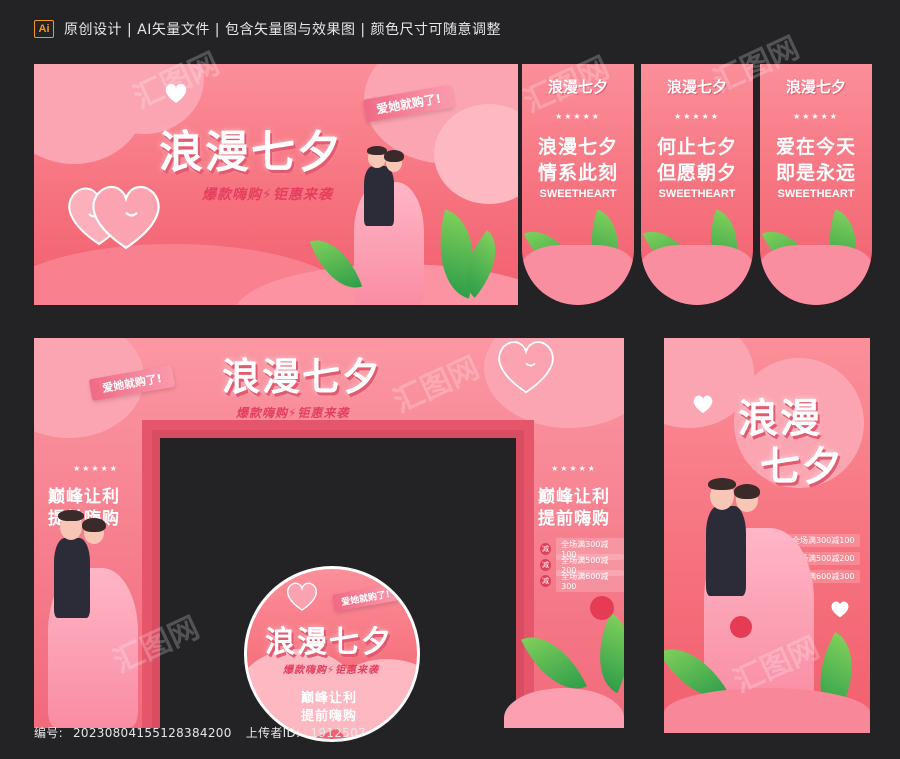  Describe the element at coordinates (696, 147) in the screenshot. I see `sign-line-1: 何止七夕` at that location.